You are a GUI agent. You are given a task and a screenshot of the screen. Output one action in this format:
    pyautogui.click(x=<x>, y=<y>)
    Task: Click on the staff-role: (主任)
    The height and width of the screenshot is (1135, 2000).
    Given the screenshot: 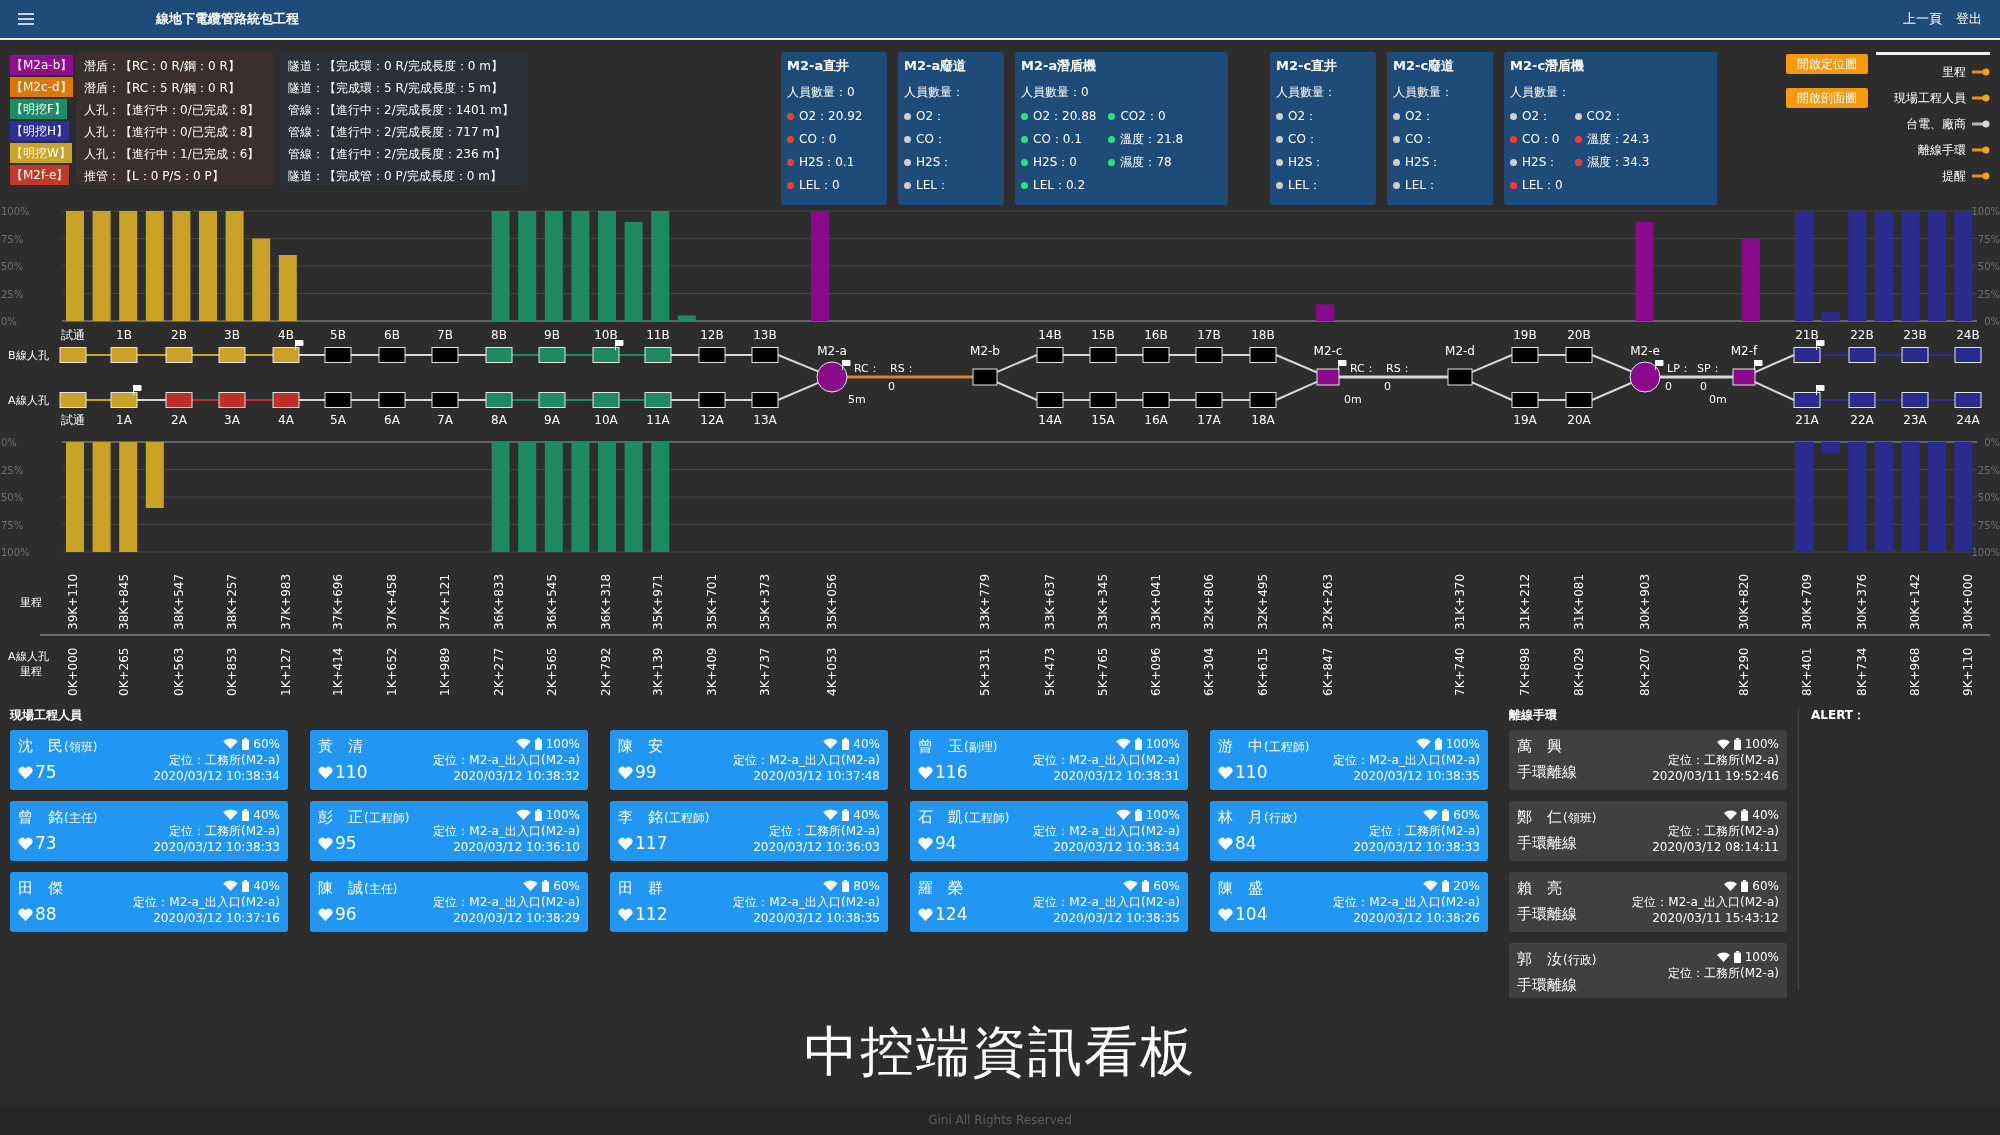 What is the action you would take?
    pyautogui.click(x=381, y=889)
    